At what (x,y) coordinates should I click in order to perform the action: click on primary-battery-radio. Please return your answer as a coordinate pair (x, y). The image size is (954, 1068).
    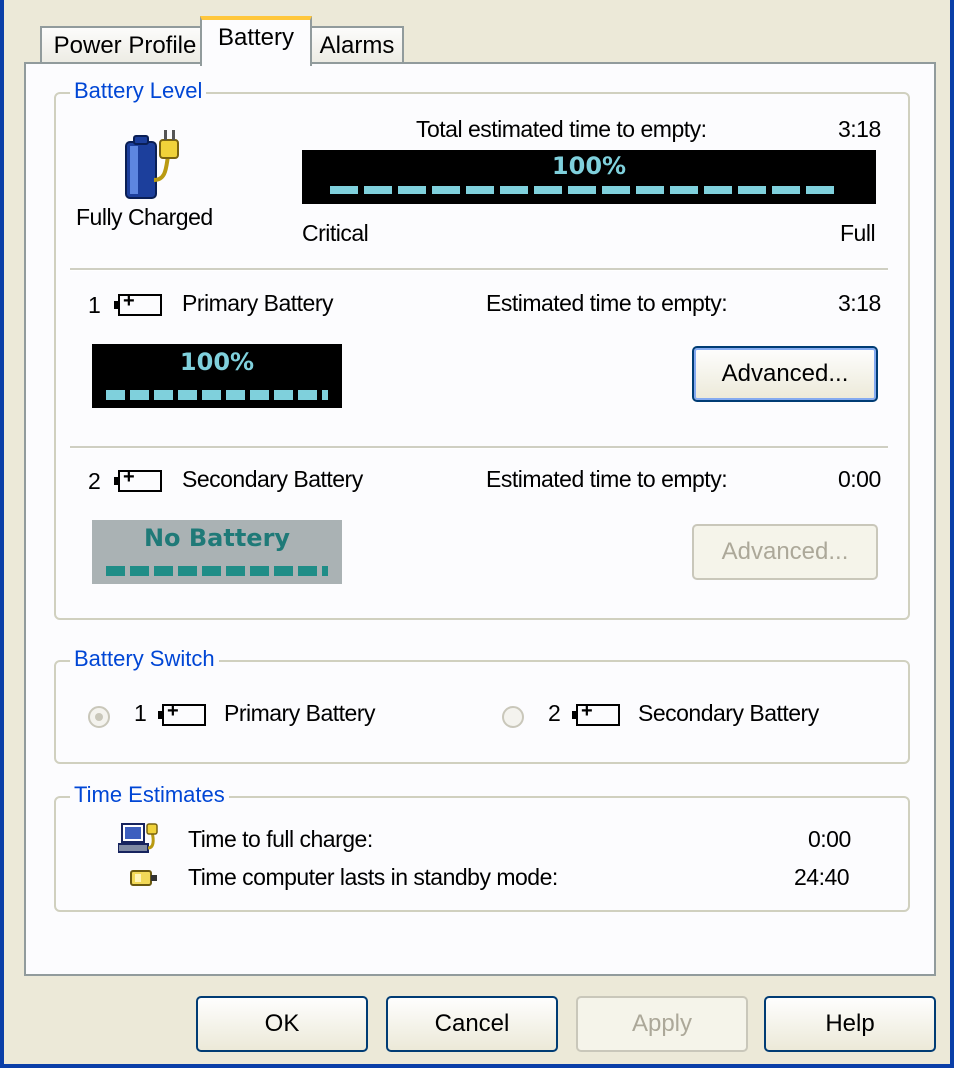
    Looking at the image, I should click on (99, 717).